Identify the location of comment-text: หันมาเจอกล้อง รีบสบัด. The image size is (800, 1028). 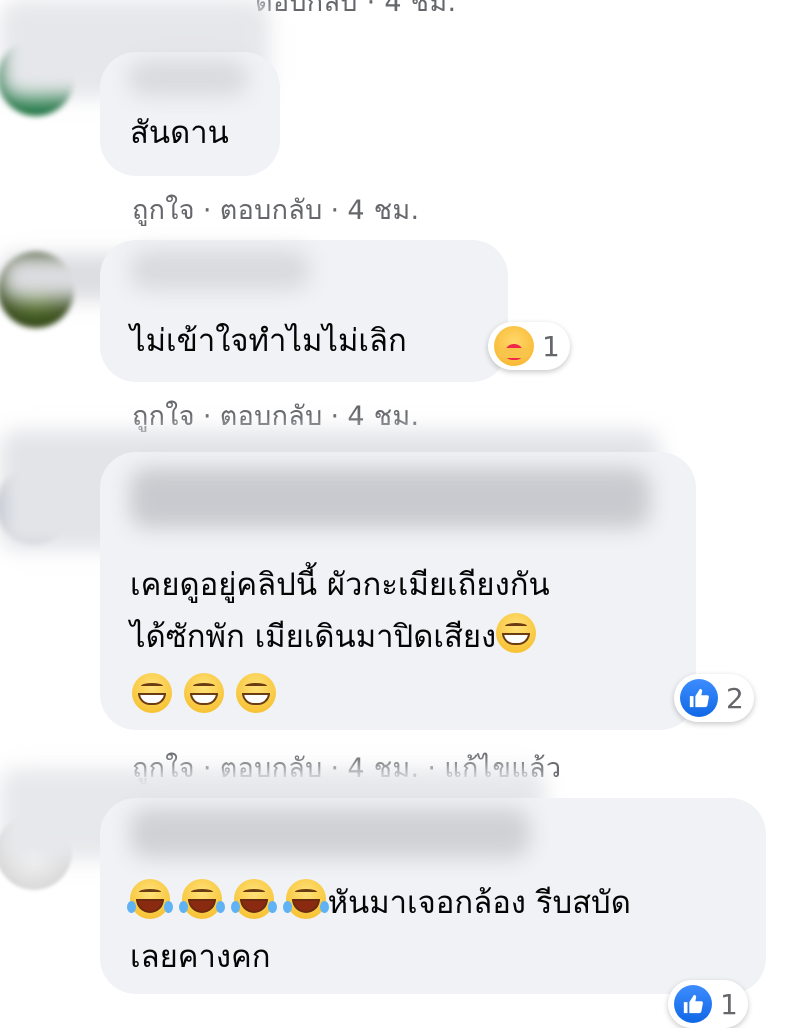
(379, 903).